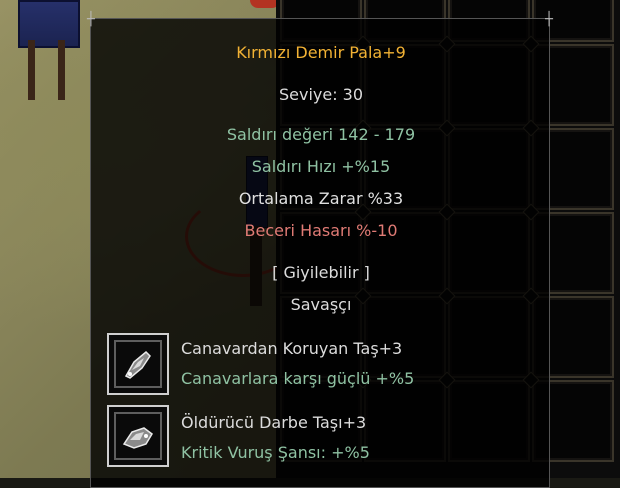 This screenshot has height=488, width=620. Describe the element at coordinates (49, 50) in the screenshot. I see `market-stall` at that location.